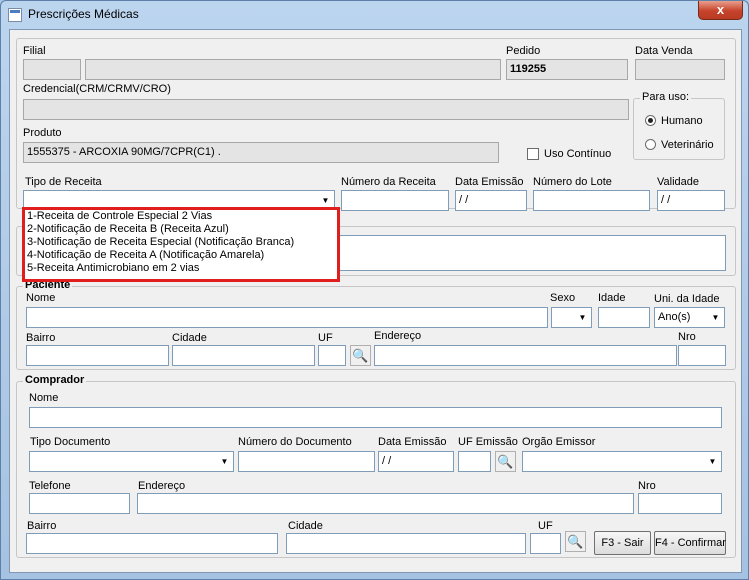 Image resolution: width=749 pixels, height=580 pixels. What do you see at coordinates (152, 543) in the screenshot?
I see `comprador-bairro-field` at bounding box center [152, 543].